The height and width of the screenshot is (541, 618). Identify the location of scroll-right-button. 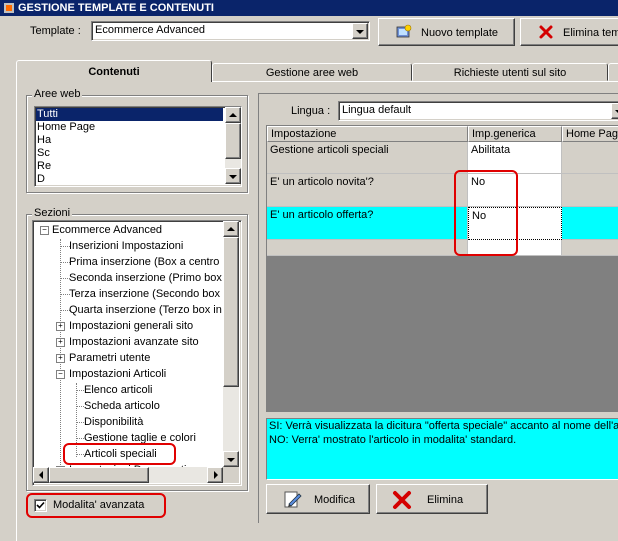
(215, 475).